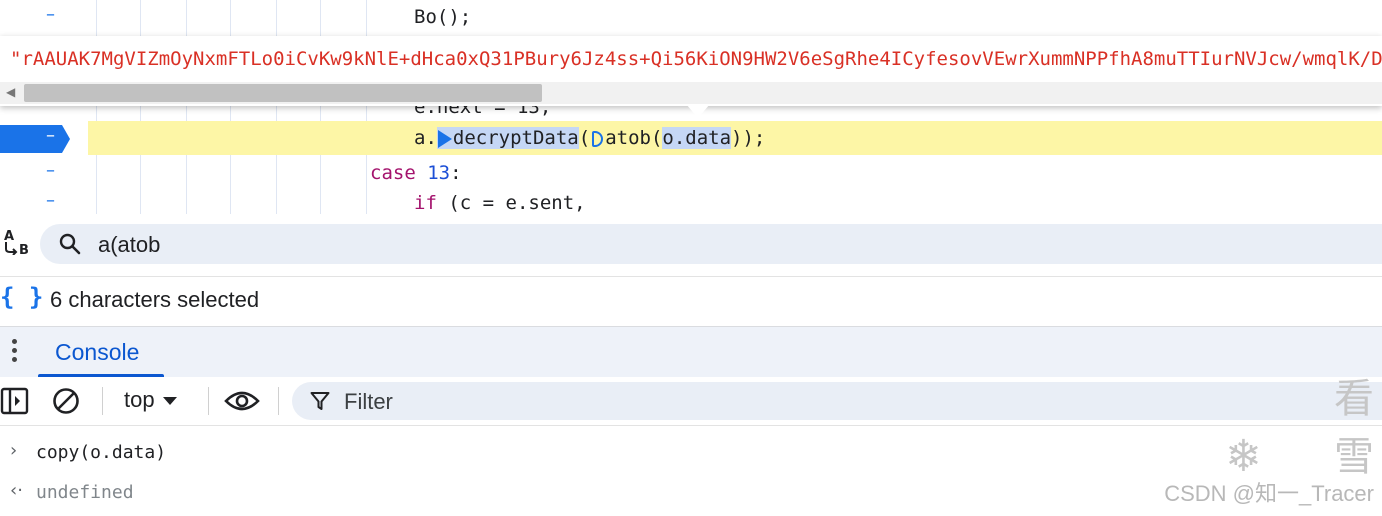  I want to click on match-case-icon: A B, so click(17, 245).